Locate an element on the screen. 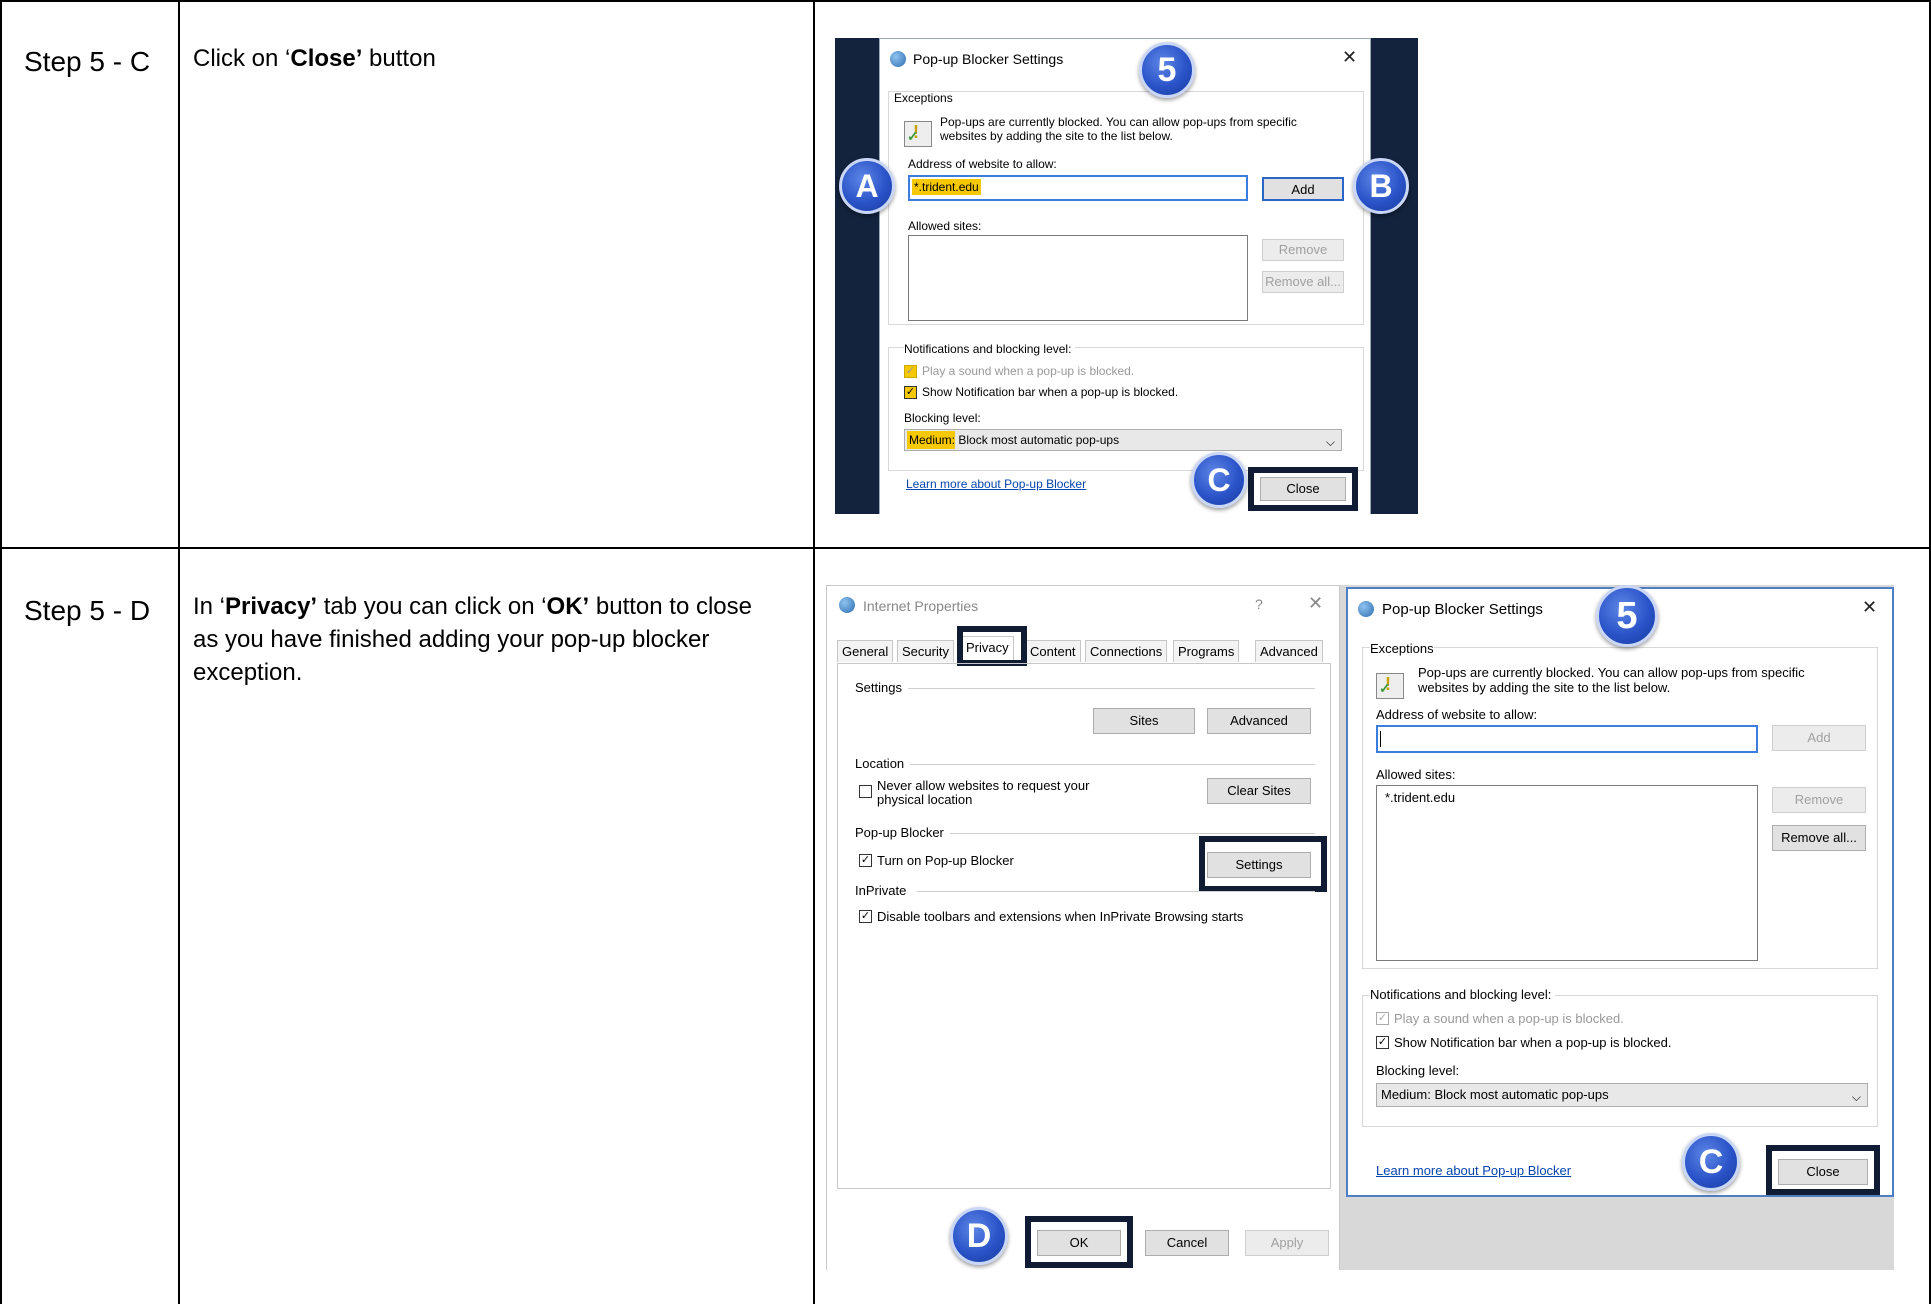 This screenshot has height=1304, width=1931. settings-button-callout is located at coordinates (1263, 864).